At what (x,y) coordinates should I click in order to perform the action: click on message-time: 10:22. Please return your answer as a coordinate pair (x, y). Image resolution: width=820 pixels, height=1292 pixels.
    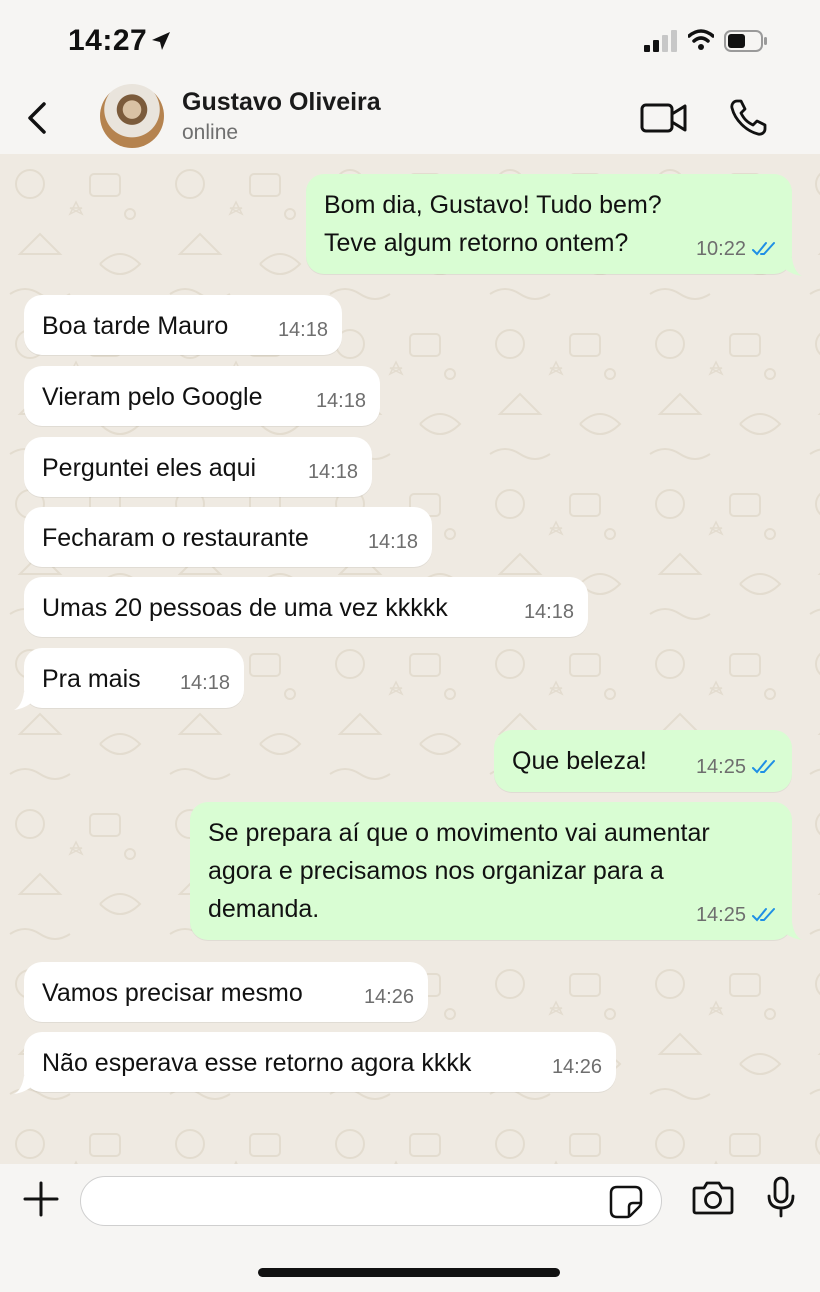
    Looking at the image, I should click on (720, 249).